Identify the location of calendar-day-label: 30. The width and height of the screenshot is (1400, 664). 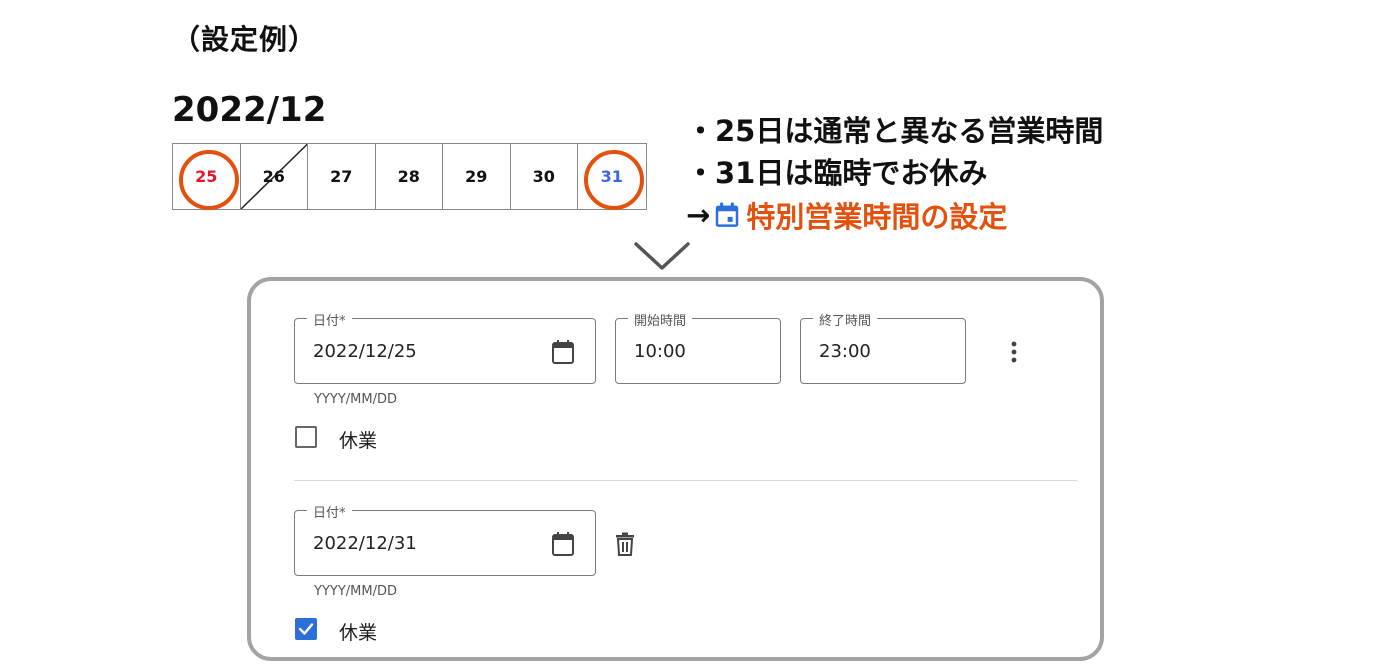
(543, 176).